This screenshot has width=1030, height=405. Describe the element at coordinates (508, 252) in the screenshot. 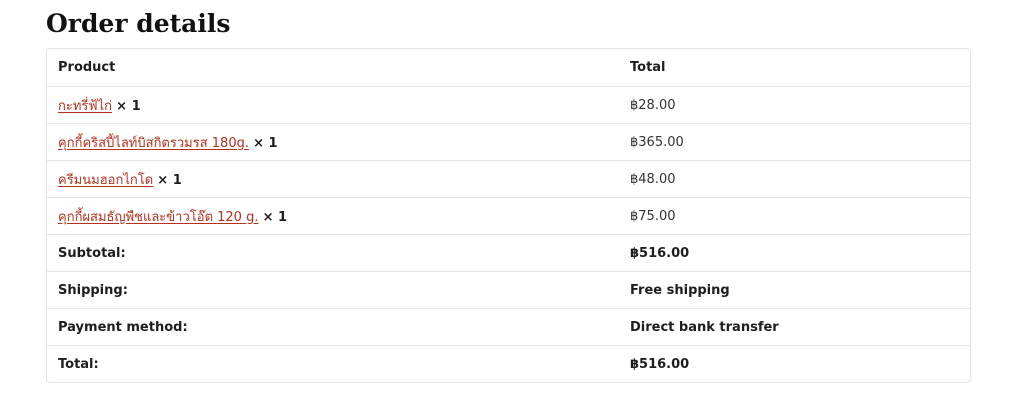

I see `subtotal-row: Subtotal: ฿516.00` at that location.